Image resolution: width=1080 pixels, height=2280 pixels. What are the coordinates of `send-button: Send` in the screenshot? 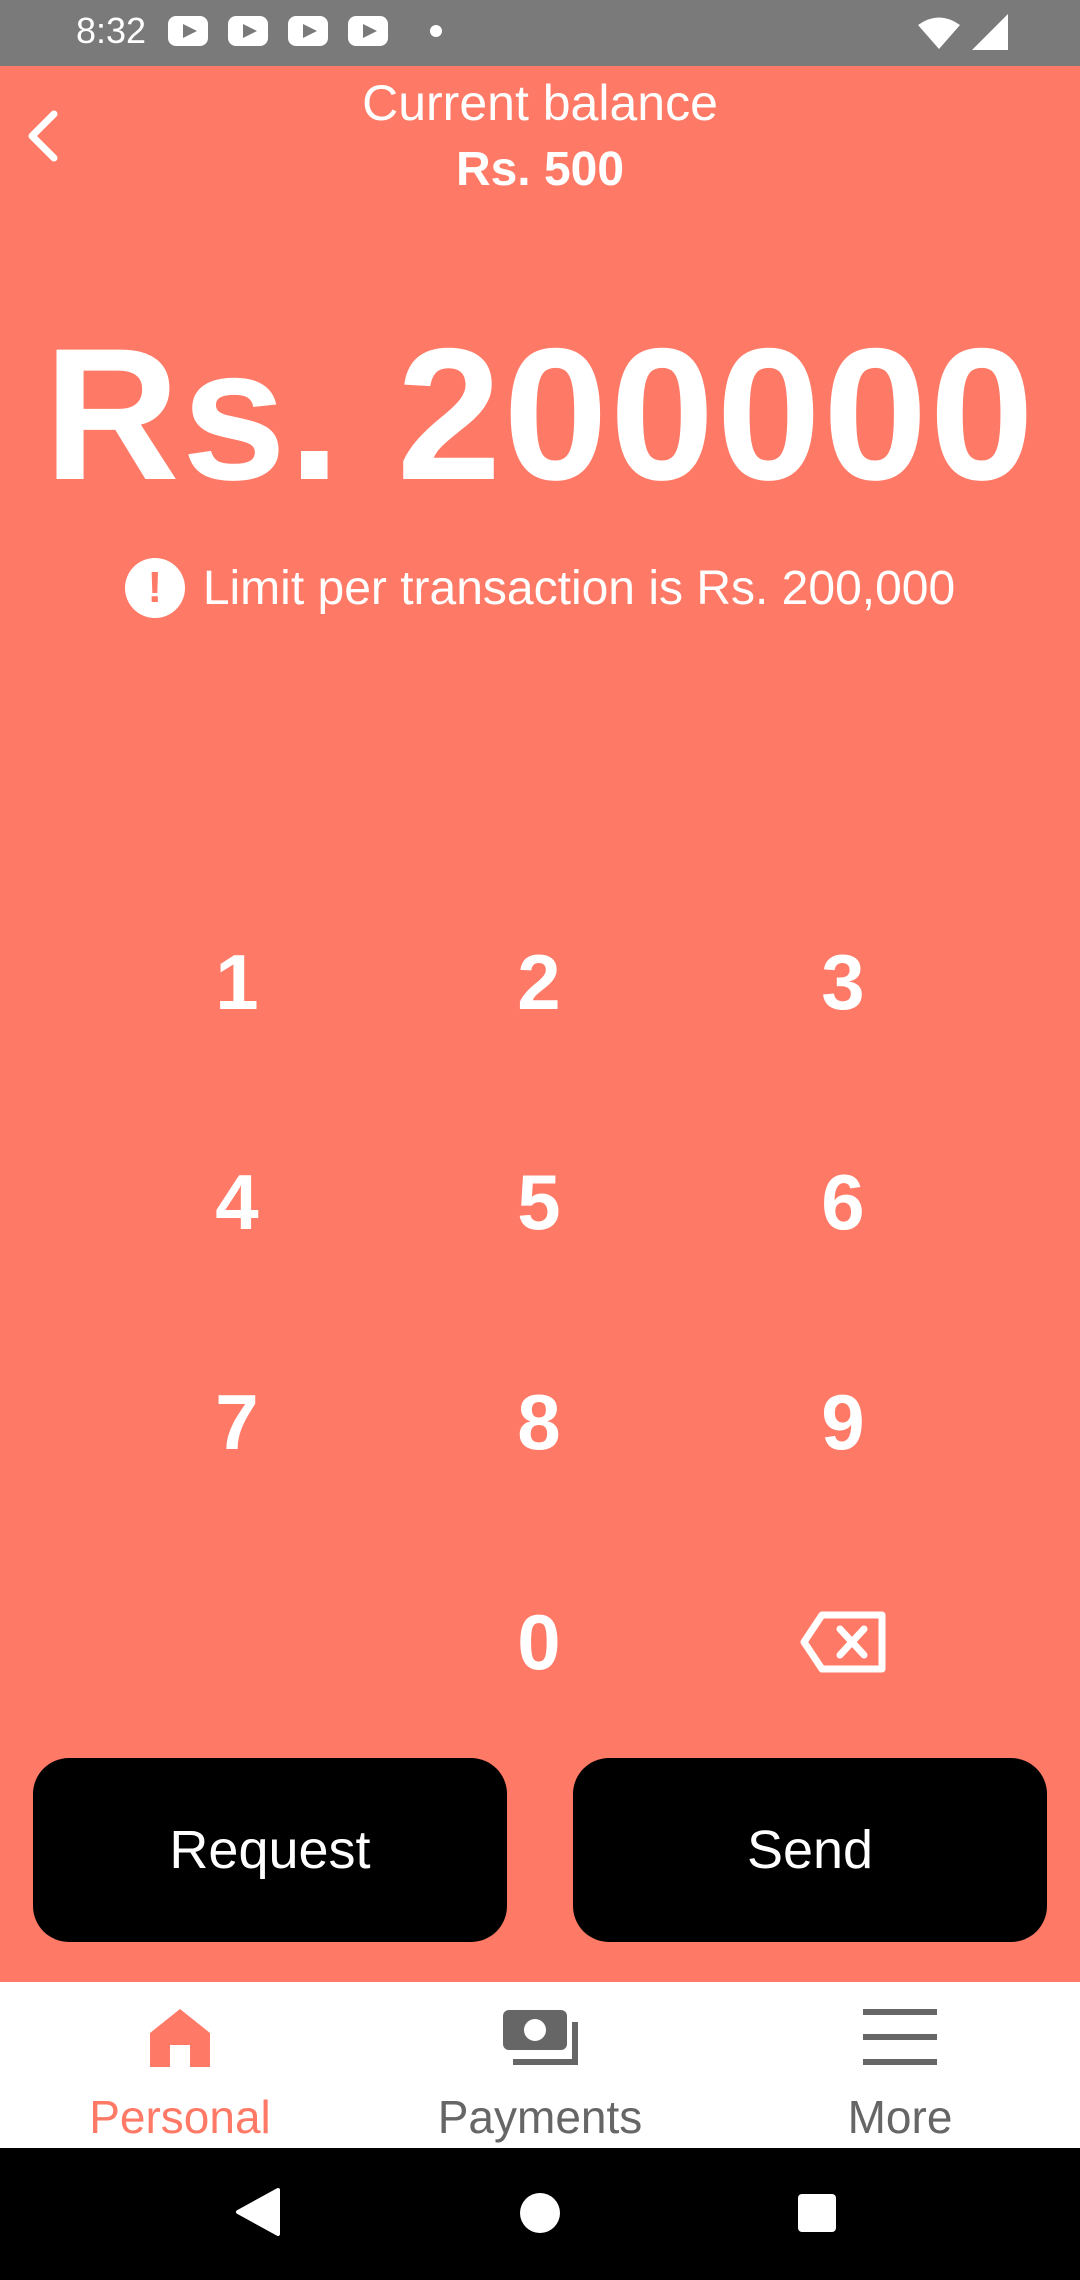 It's located at (810, 1850).